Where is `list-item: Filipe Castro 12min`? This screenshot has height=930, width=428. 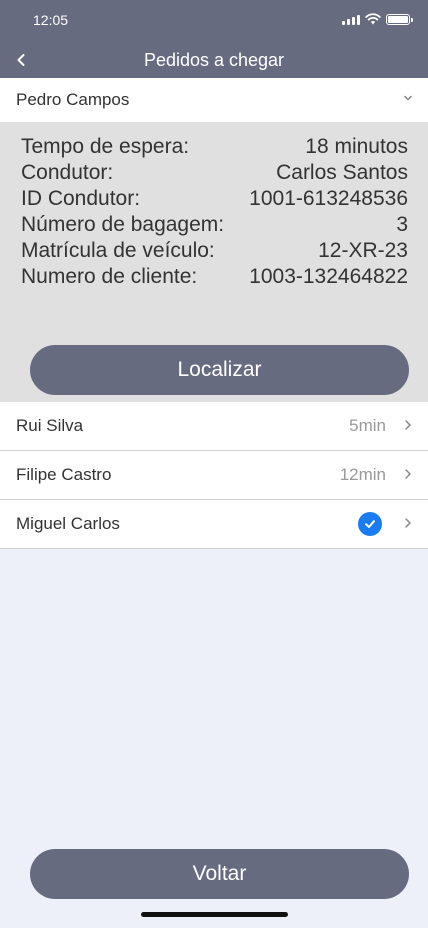 list-item: Filipe Castro 12min is located at coordinates (214, 475).